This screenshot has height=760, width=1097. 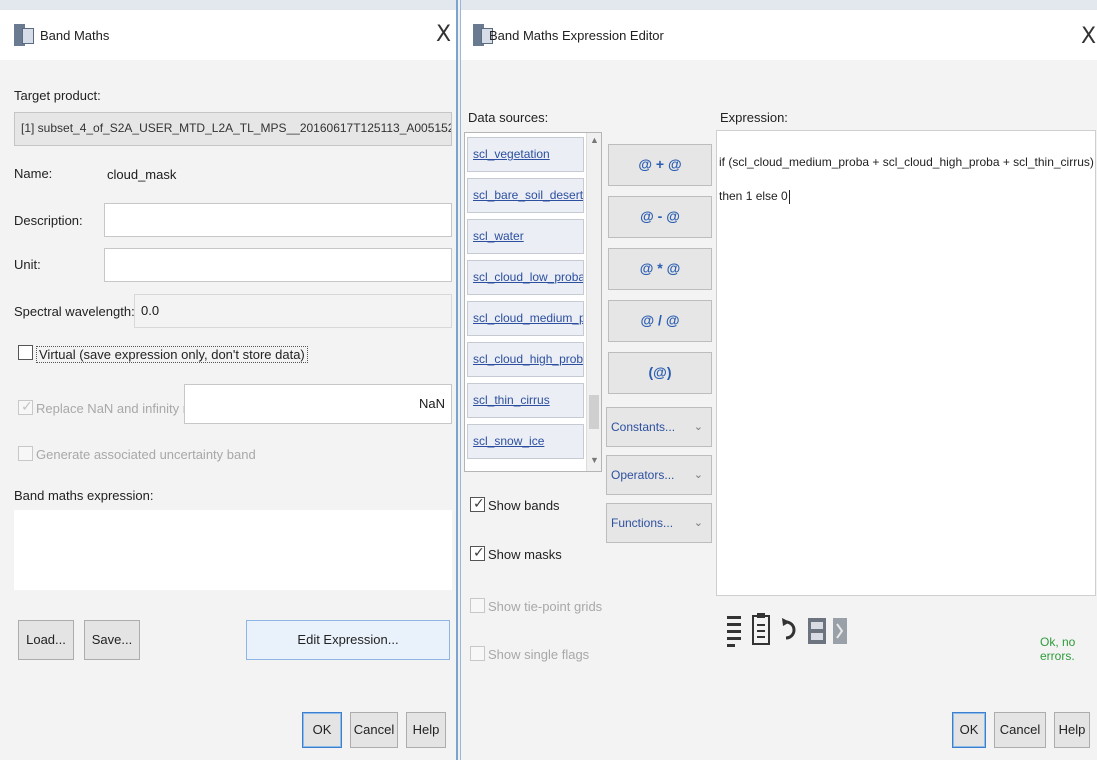 What do you see at coordinates (594, 412) in the screenshot?
I see `scroll-thumb` at bounding box center [594, 412].